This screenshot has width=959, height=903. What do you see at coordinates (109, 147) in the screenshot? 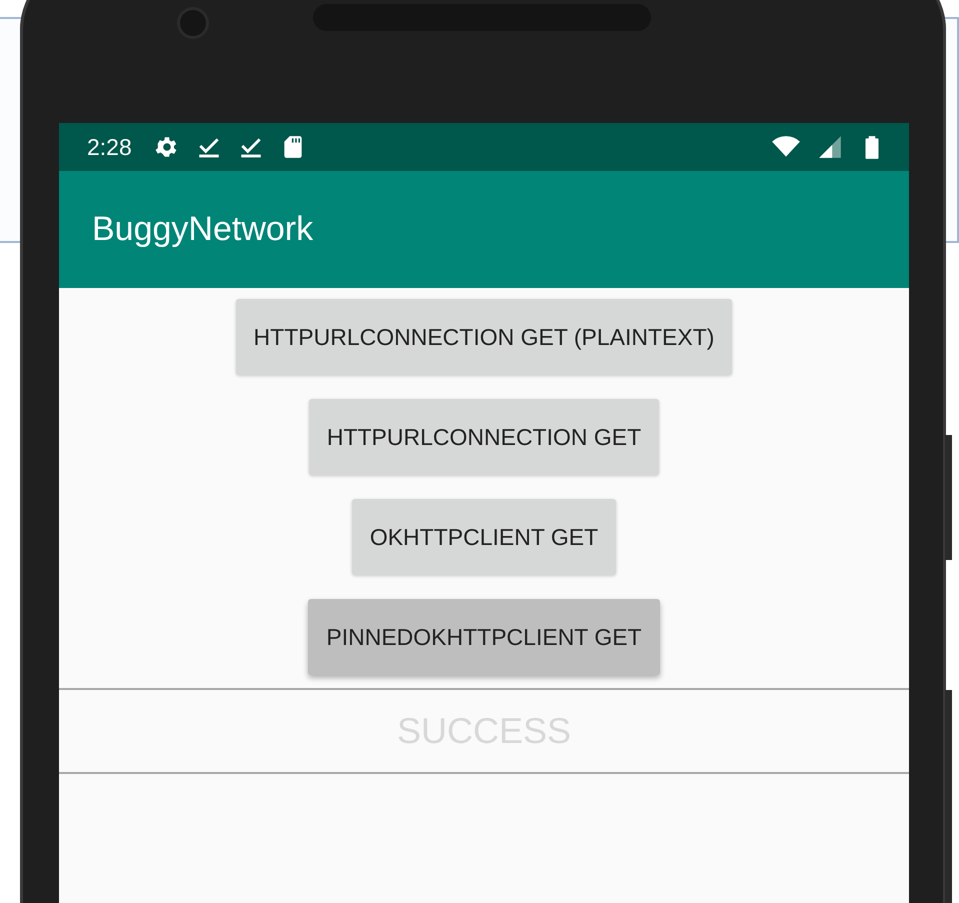
I see `status-time: 2:28` at bounding box center [109, 147].